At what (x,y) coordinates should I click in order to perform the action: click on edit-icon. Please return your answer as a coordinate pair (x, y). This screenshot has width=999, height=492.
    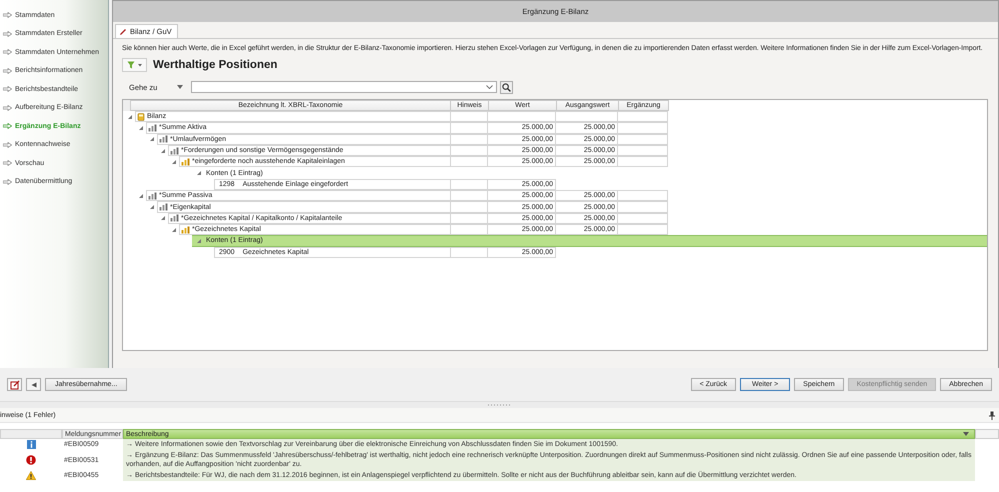
    Looking at the image, I should click on (15, 385).